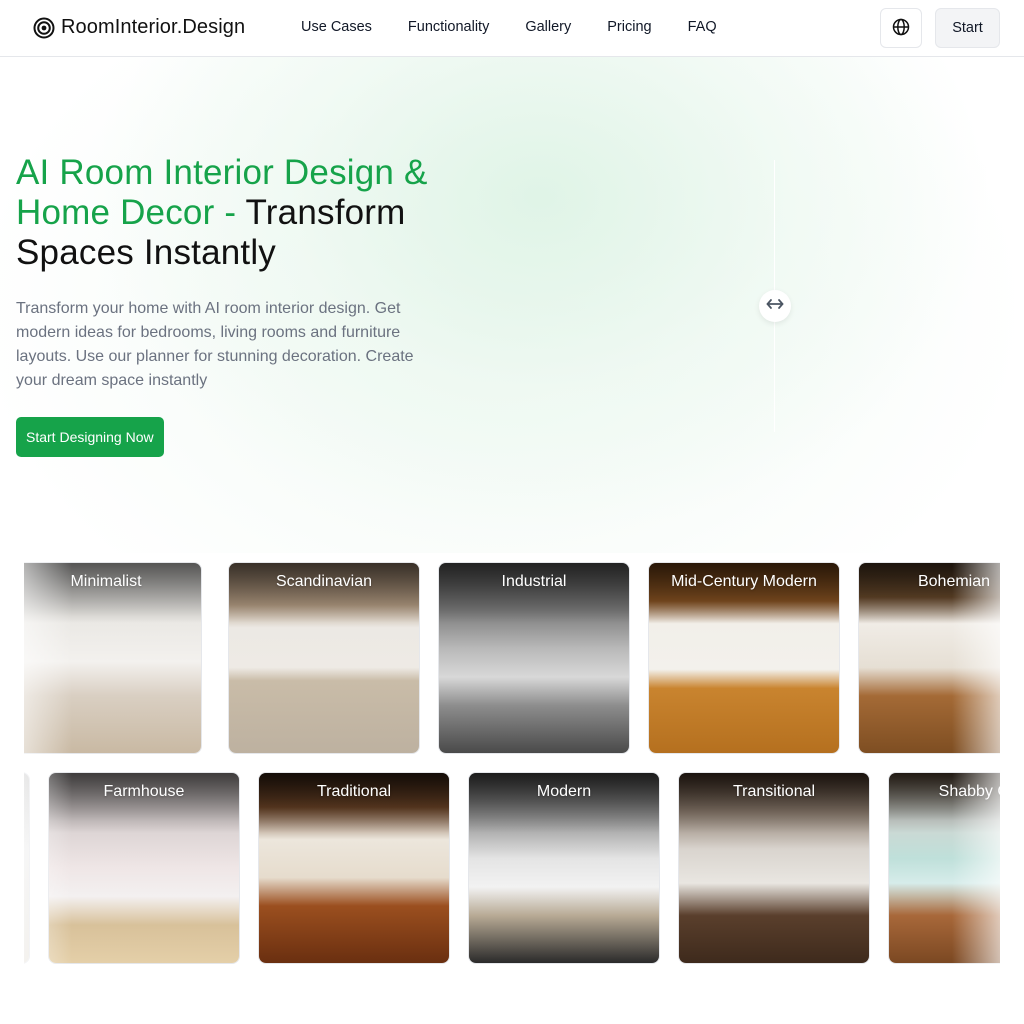 This screenshot has width=1024, height=1024. What do you see at coordinates (44, 28) in the screenshot?
I see `target-rings-icon` at bounding box center [44, 28].